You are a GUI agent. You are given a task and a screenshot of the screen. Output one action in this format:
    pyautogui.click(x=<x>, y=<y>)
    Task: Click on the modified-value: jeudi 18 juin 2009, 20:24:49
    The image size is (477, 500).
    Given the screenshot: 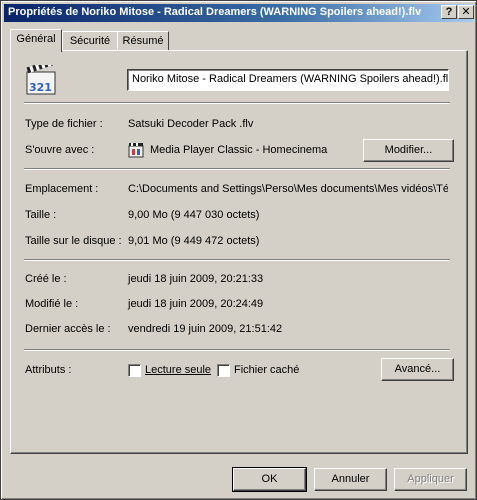 What is the action you would take?
    pyautogui.click(x=196, y=304)
    